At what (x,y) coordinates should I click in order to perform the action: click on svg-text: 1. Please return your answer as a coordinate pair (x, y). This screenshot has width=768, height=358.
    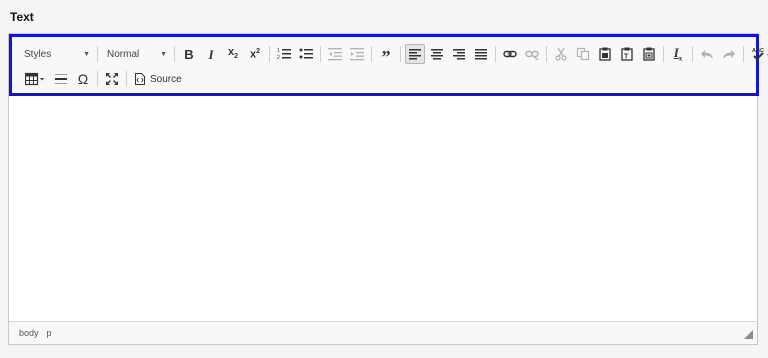
    Looking at the image, I should click on (278, 51).